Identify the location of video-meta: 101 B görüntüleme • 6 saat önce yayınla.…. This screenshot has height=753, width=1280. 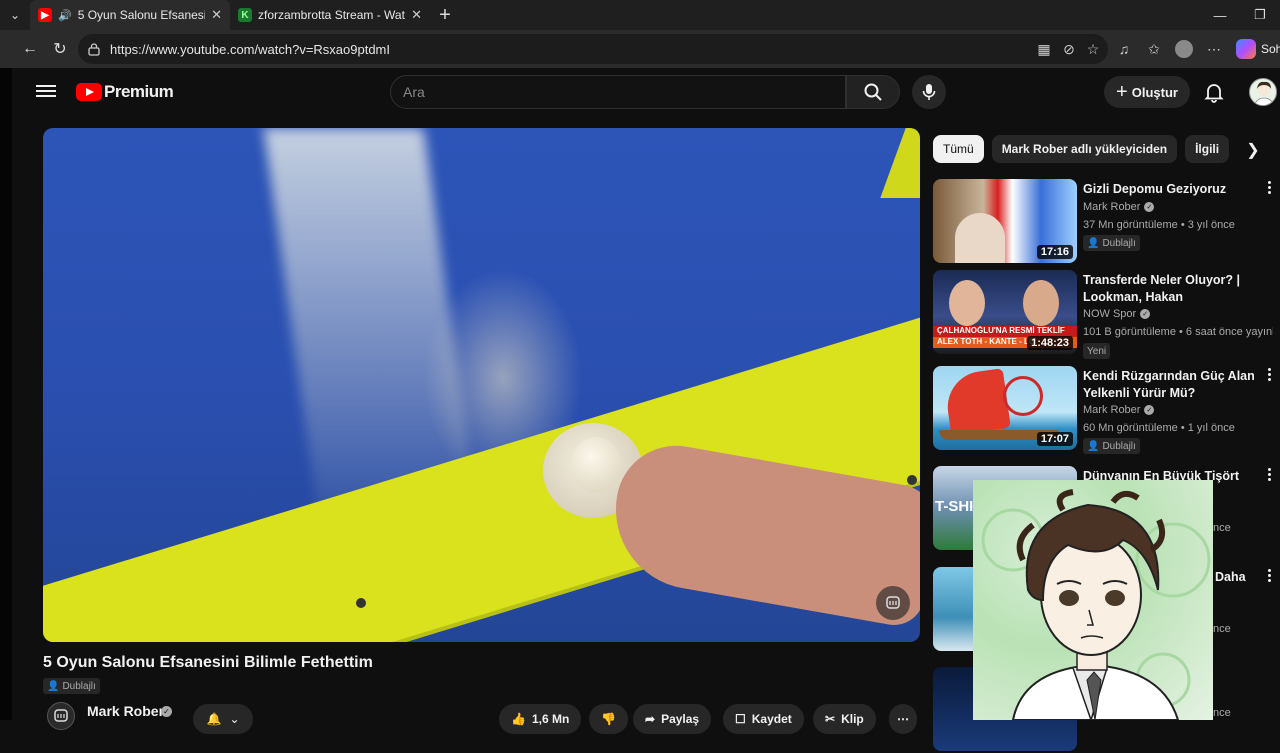
(1178, 332).